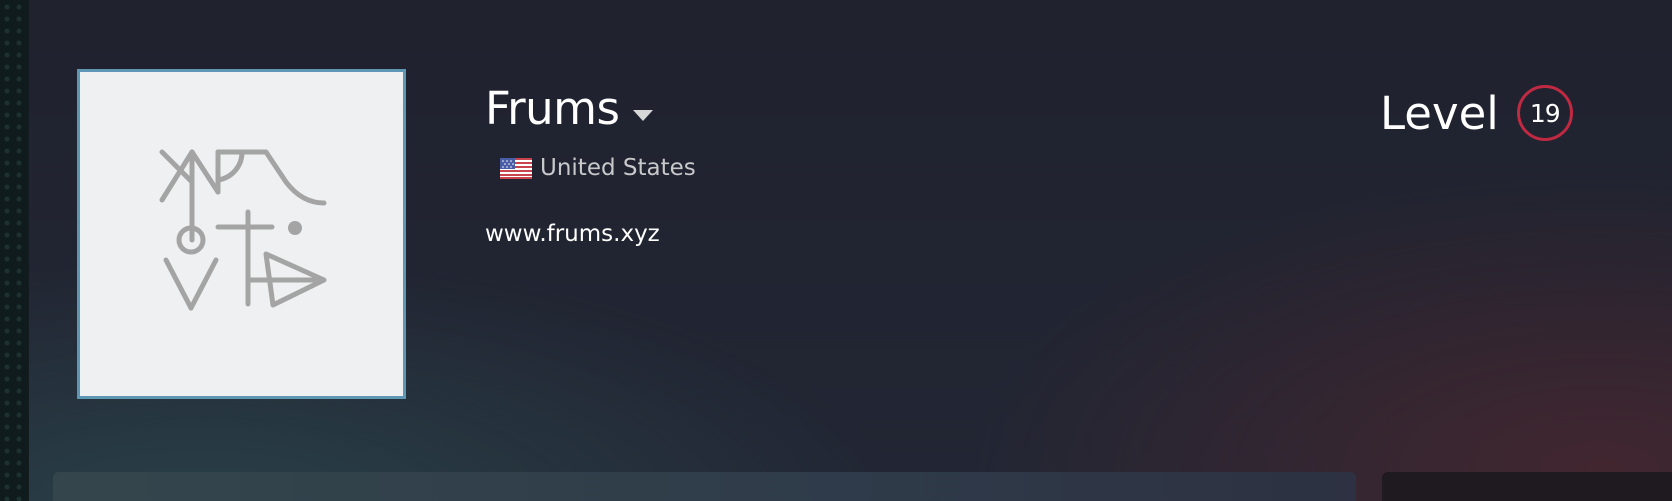 Image resolution: width=1672 pixels, height=501 pixels. I want to click on profile-content-panel, so click(704, 486).